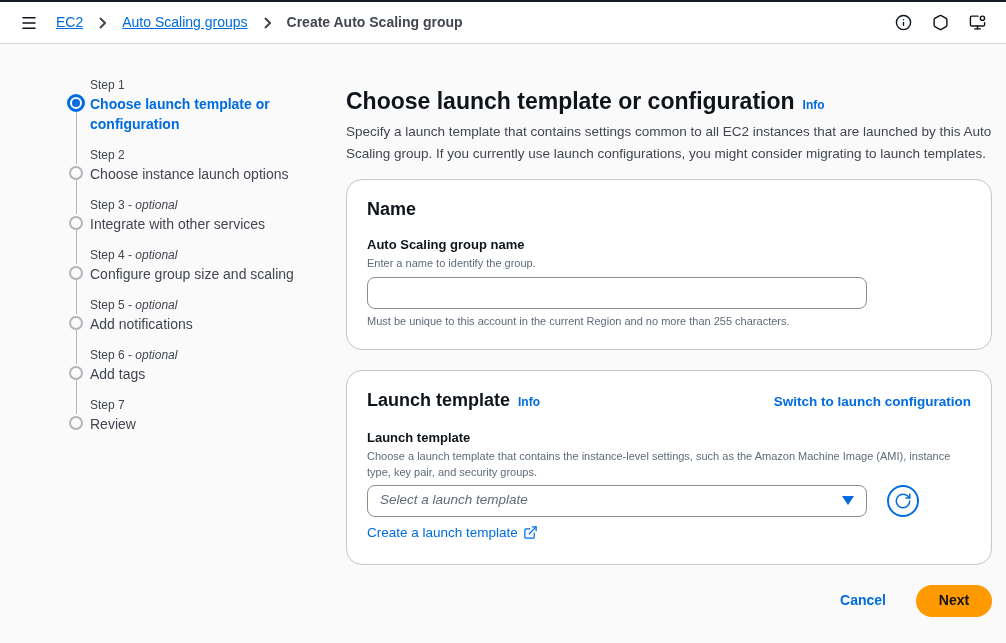  What do you see at coordinates (617, 292) in the screenshot?
I see `group-name-input` at bounding box center [617, 292].